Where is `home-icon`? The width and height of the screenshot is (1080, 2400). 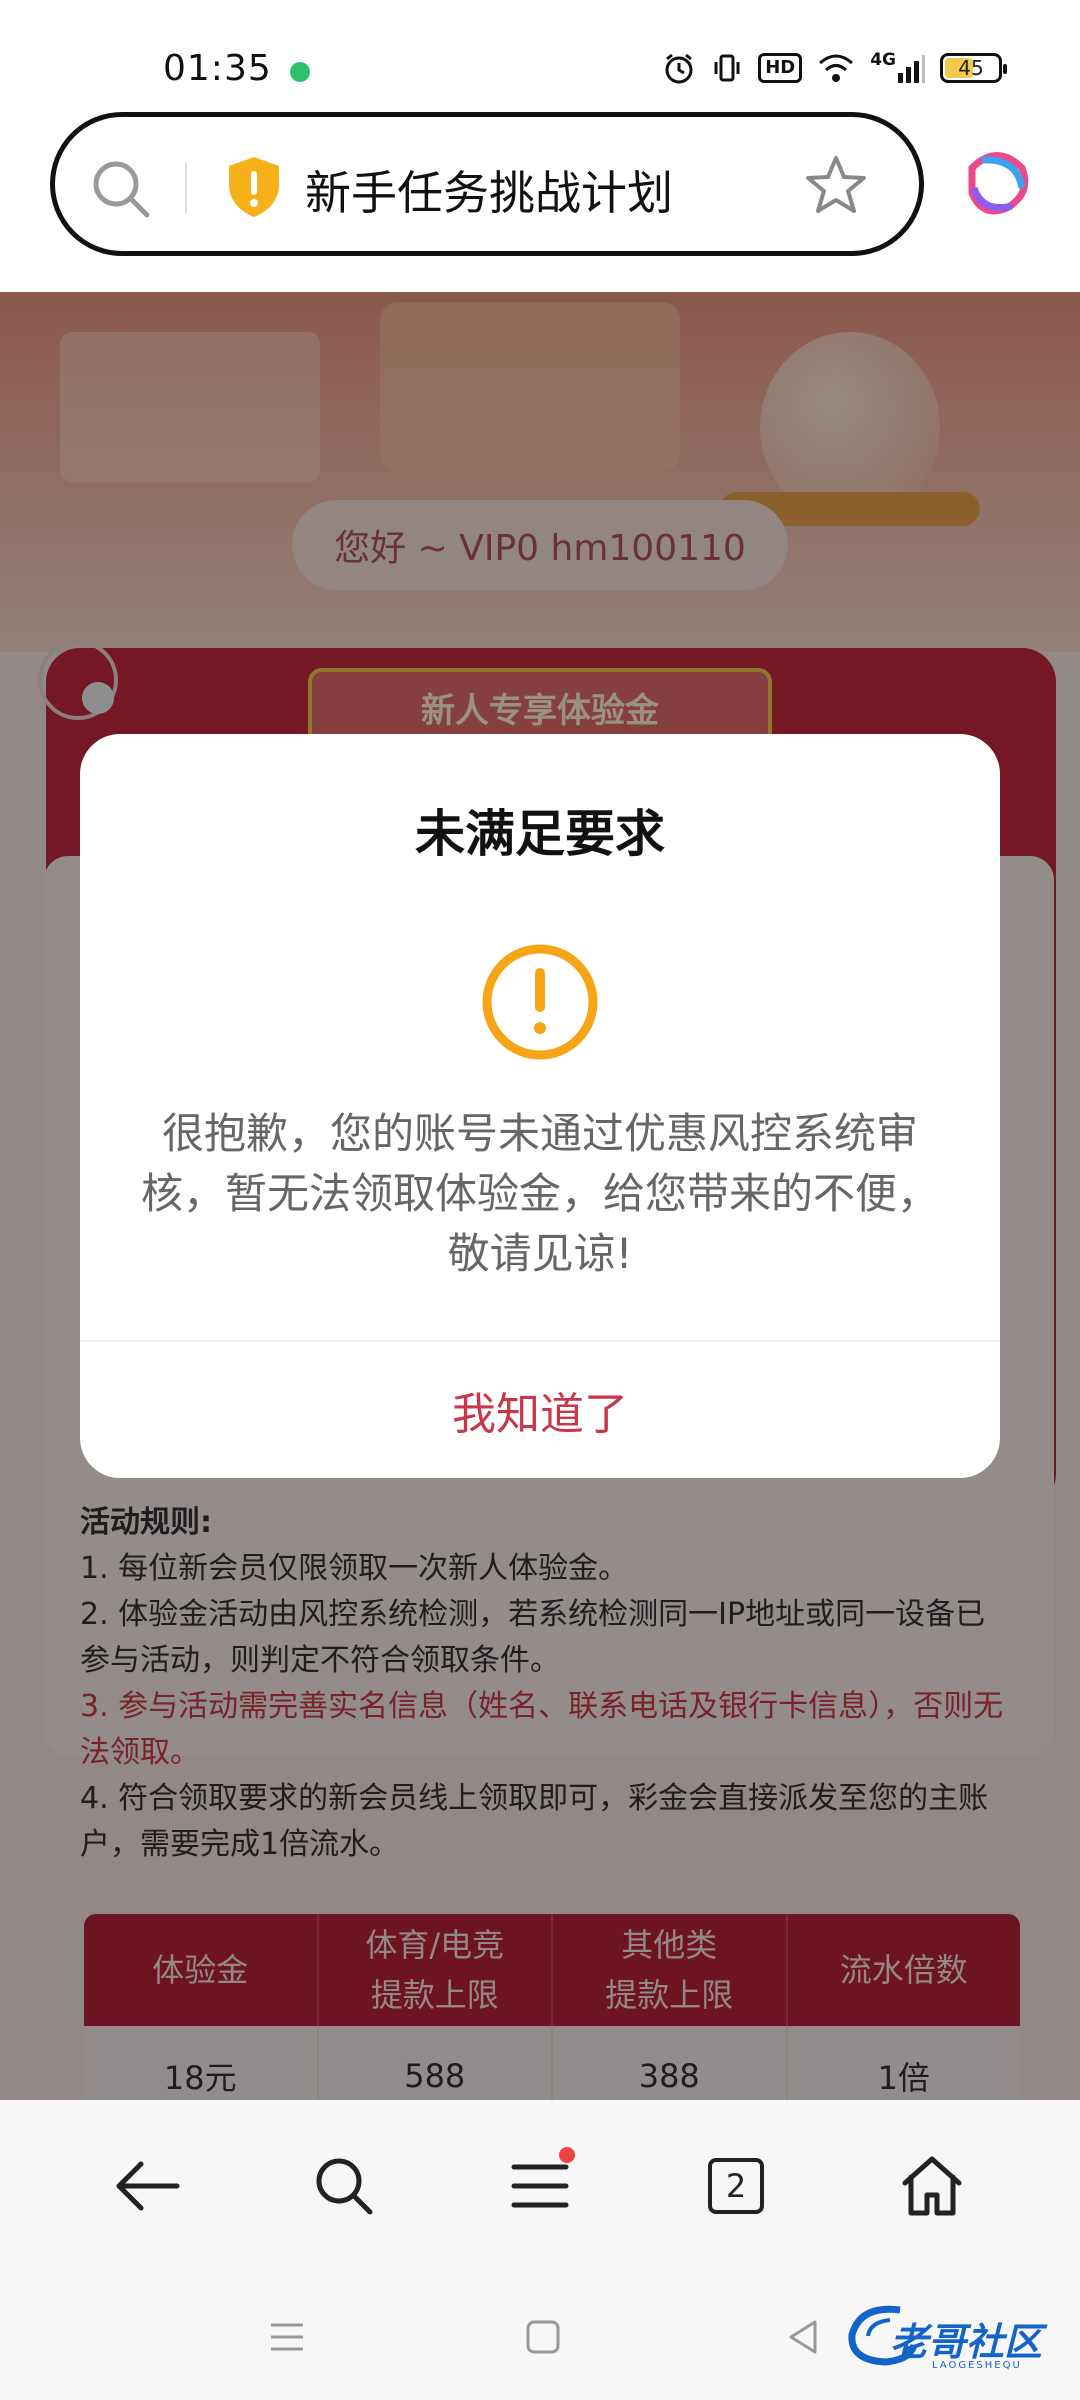
home-icon is located at coordinates (932, 2186).